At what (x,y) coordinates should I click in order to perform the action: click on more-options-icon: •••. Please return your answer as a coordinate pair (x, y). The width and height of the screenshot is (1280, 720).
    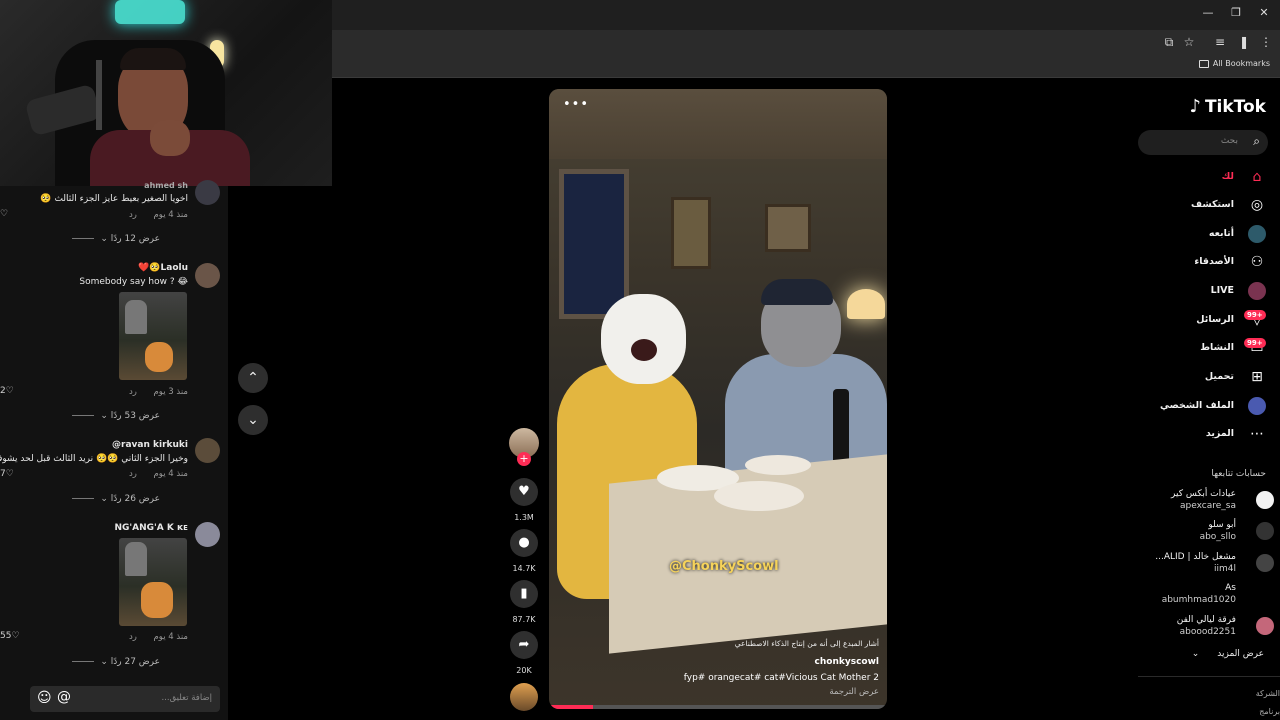
    Looking at the image, I should click on (576, 104).